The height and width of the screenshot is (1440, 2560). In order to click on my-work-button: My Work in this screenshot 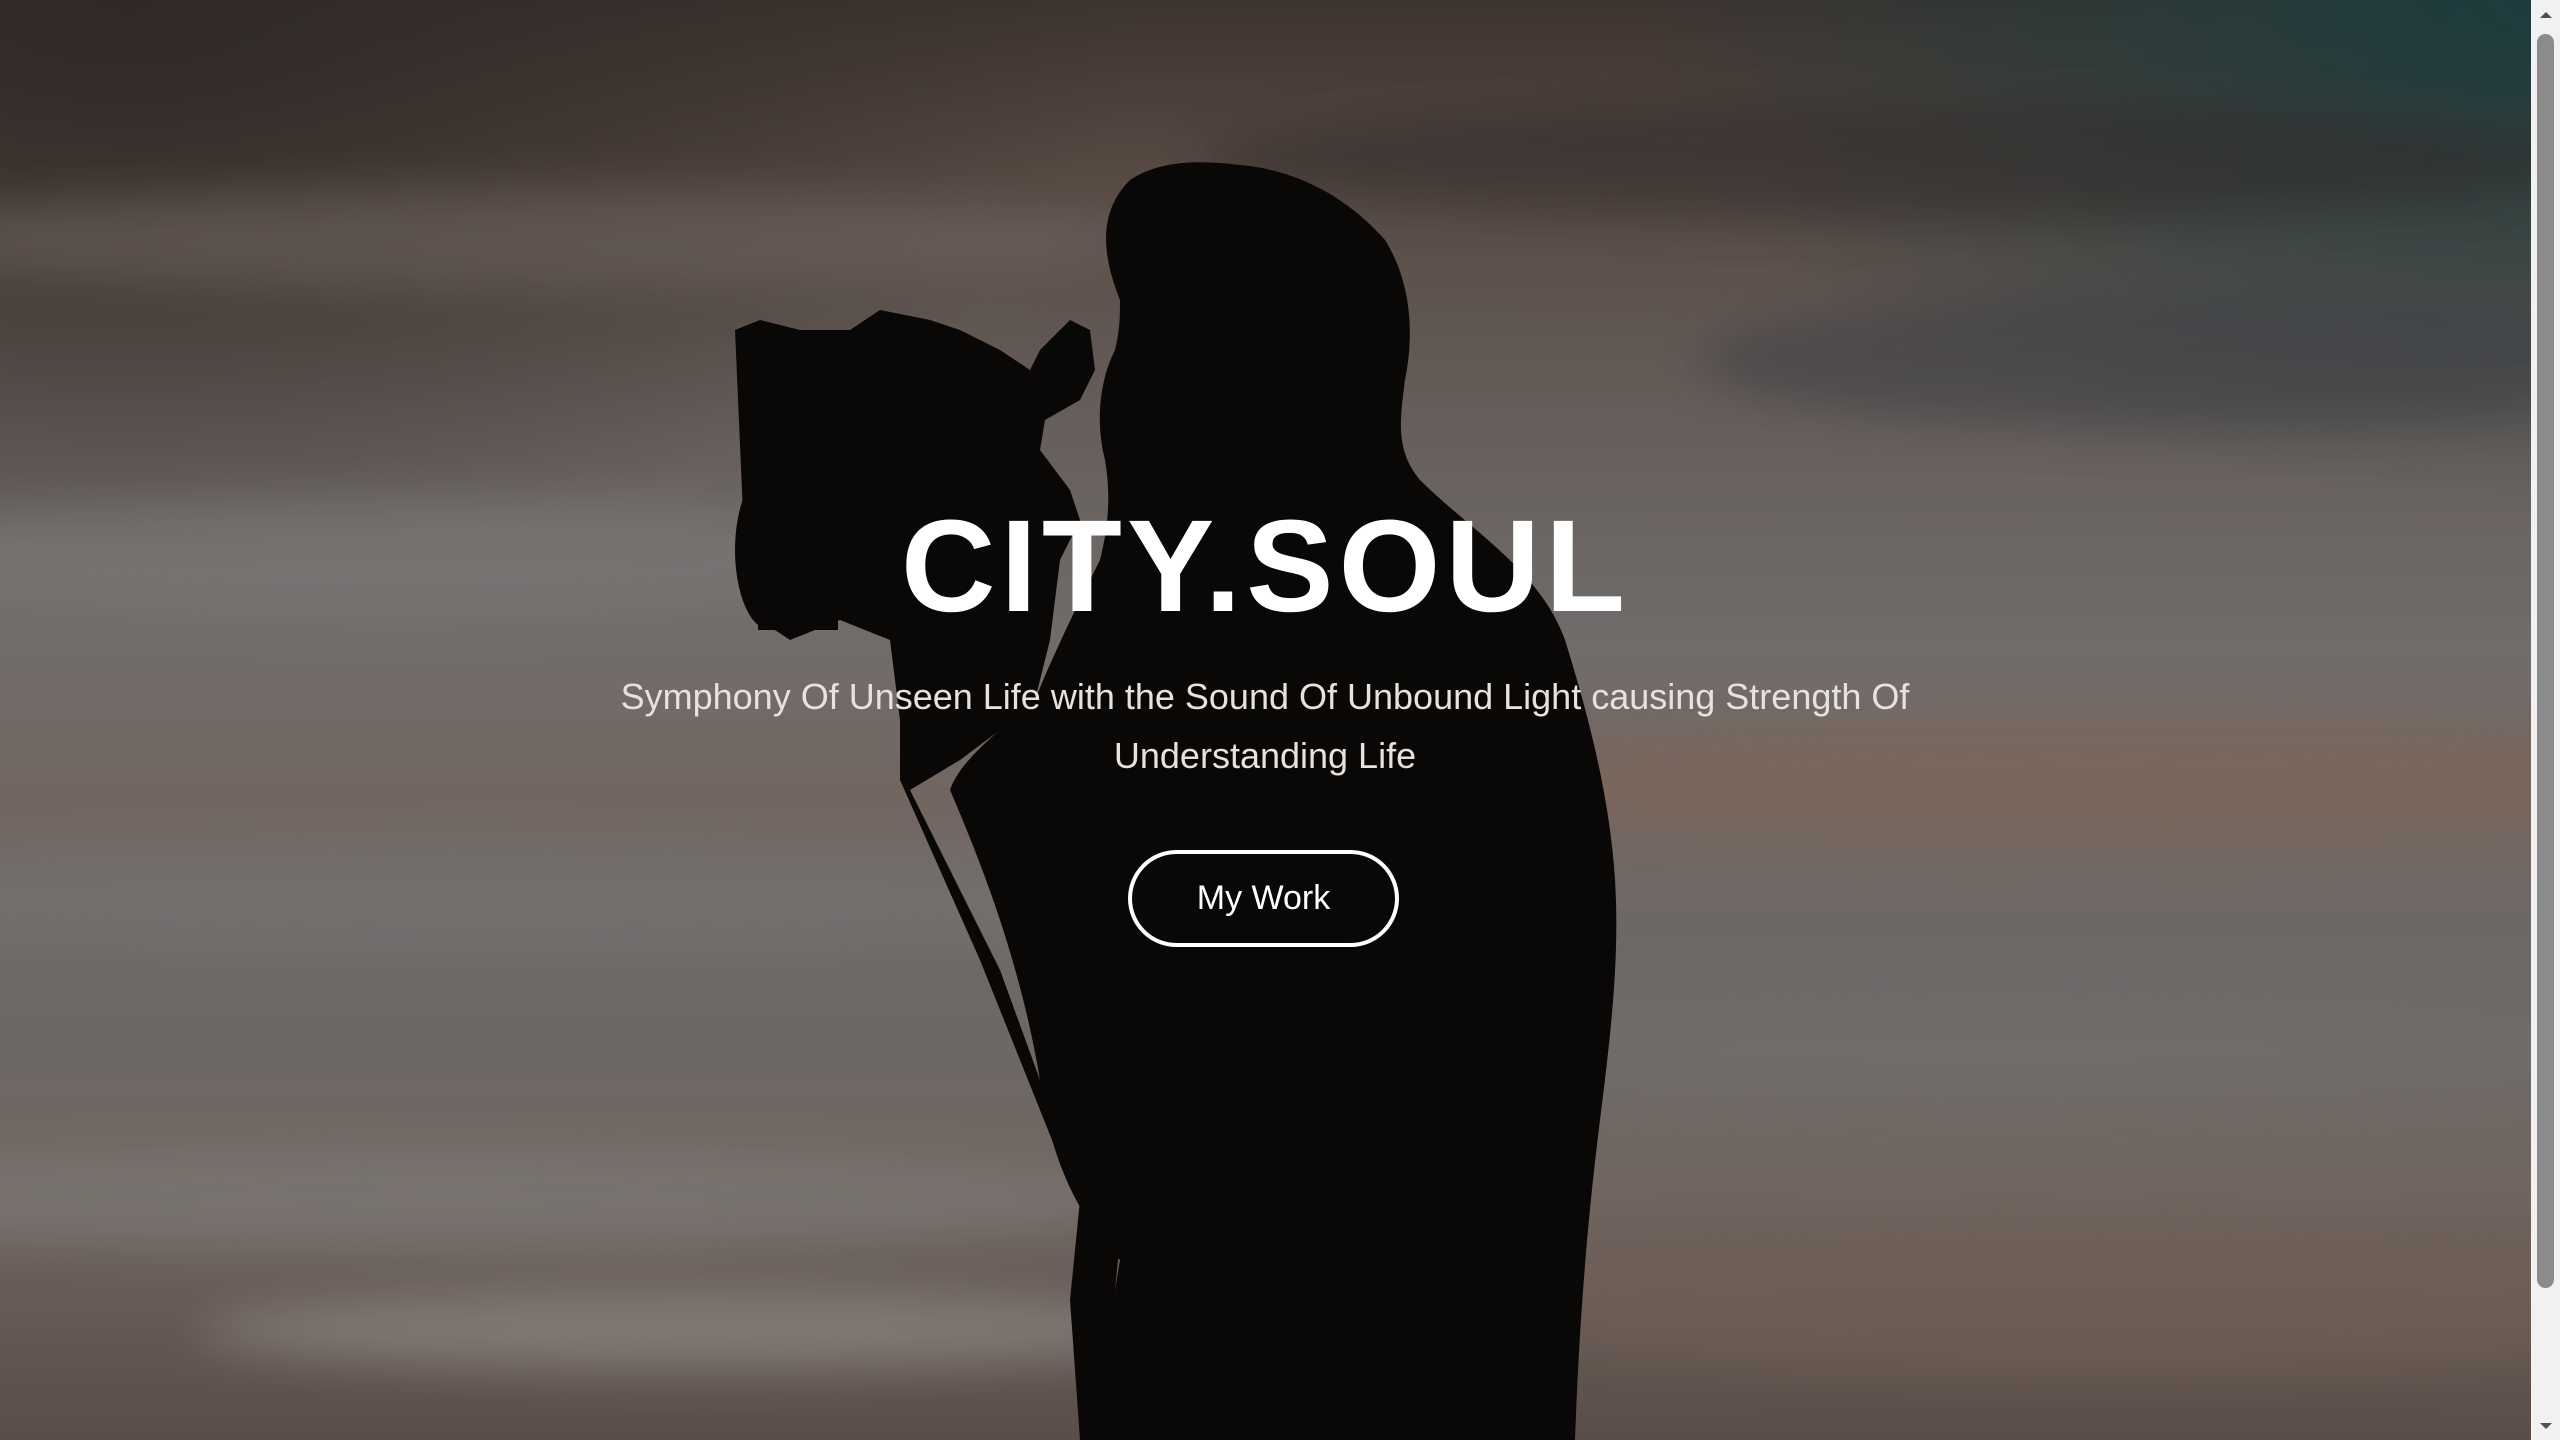, I will do `click(1263, 898)`.